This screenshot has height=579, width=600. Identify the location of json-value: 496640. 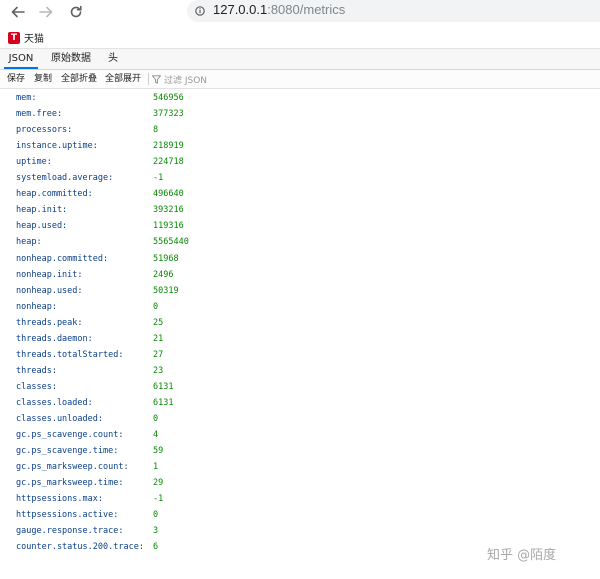
(168, 194).